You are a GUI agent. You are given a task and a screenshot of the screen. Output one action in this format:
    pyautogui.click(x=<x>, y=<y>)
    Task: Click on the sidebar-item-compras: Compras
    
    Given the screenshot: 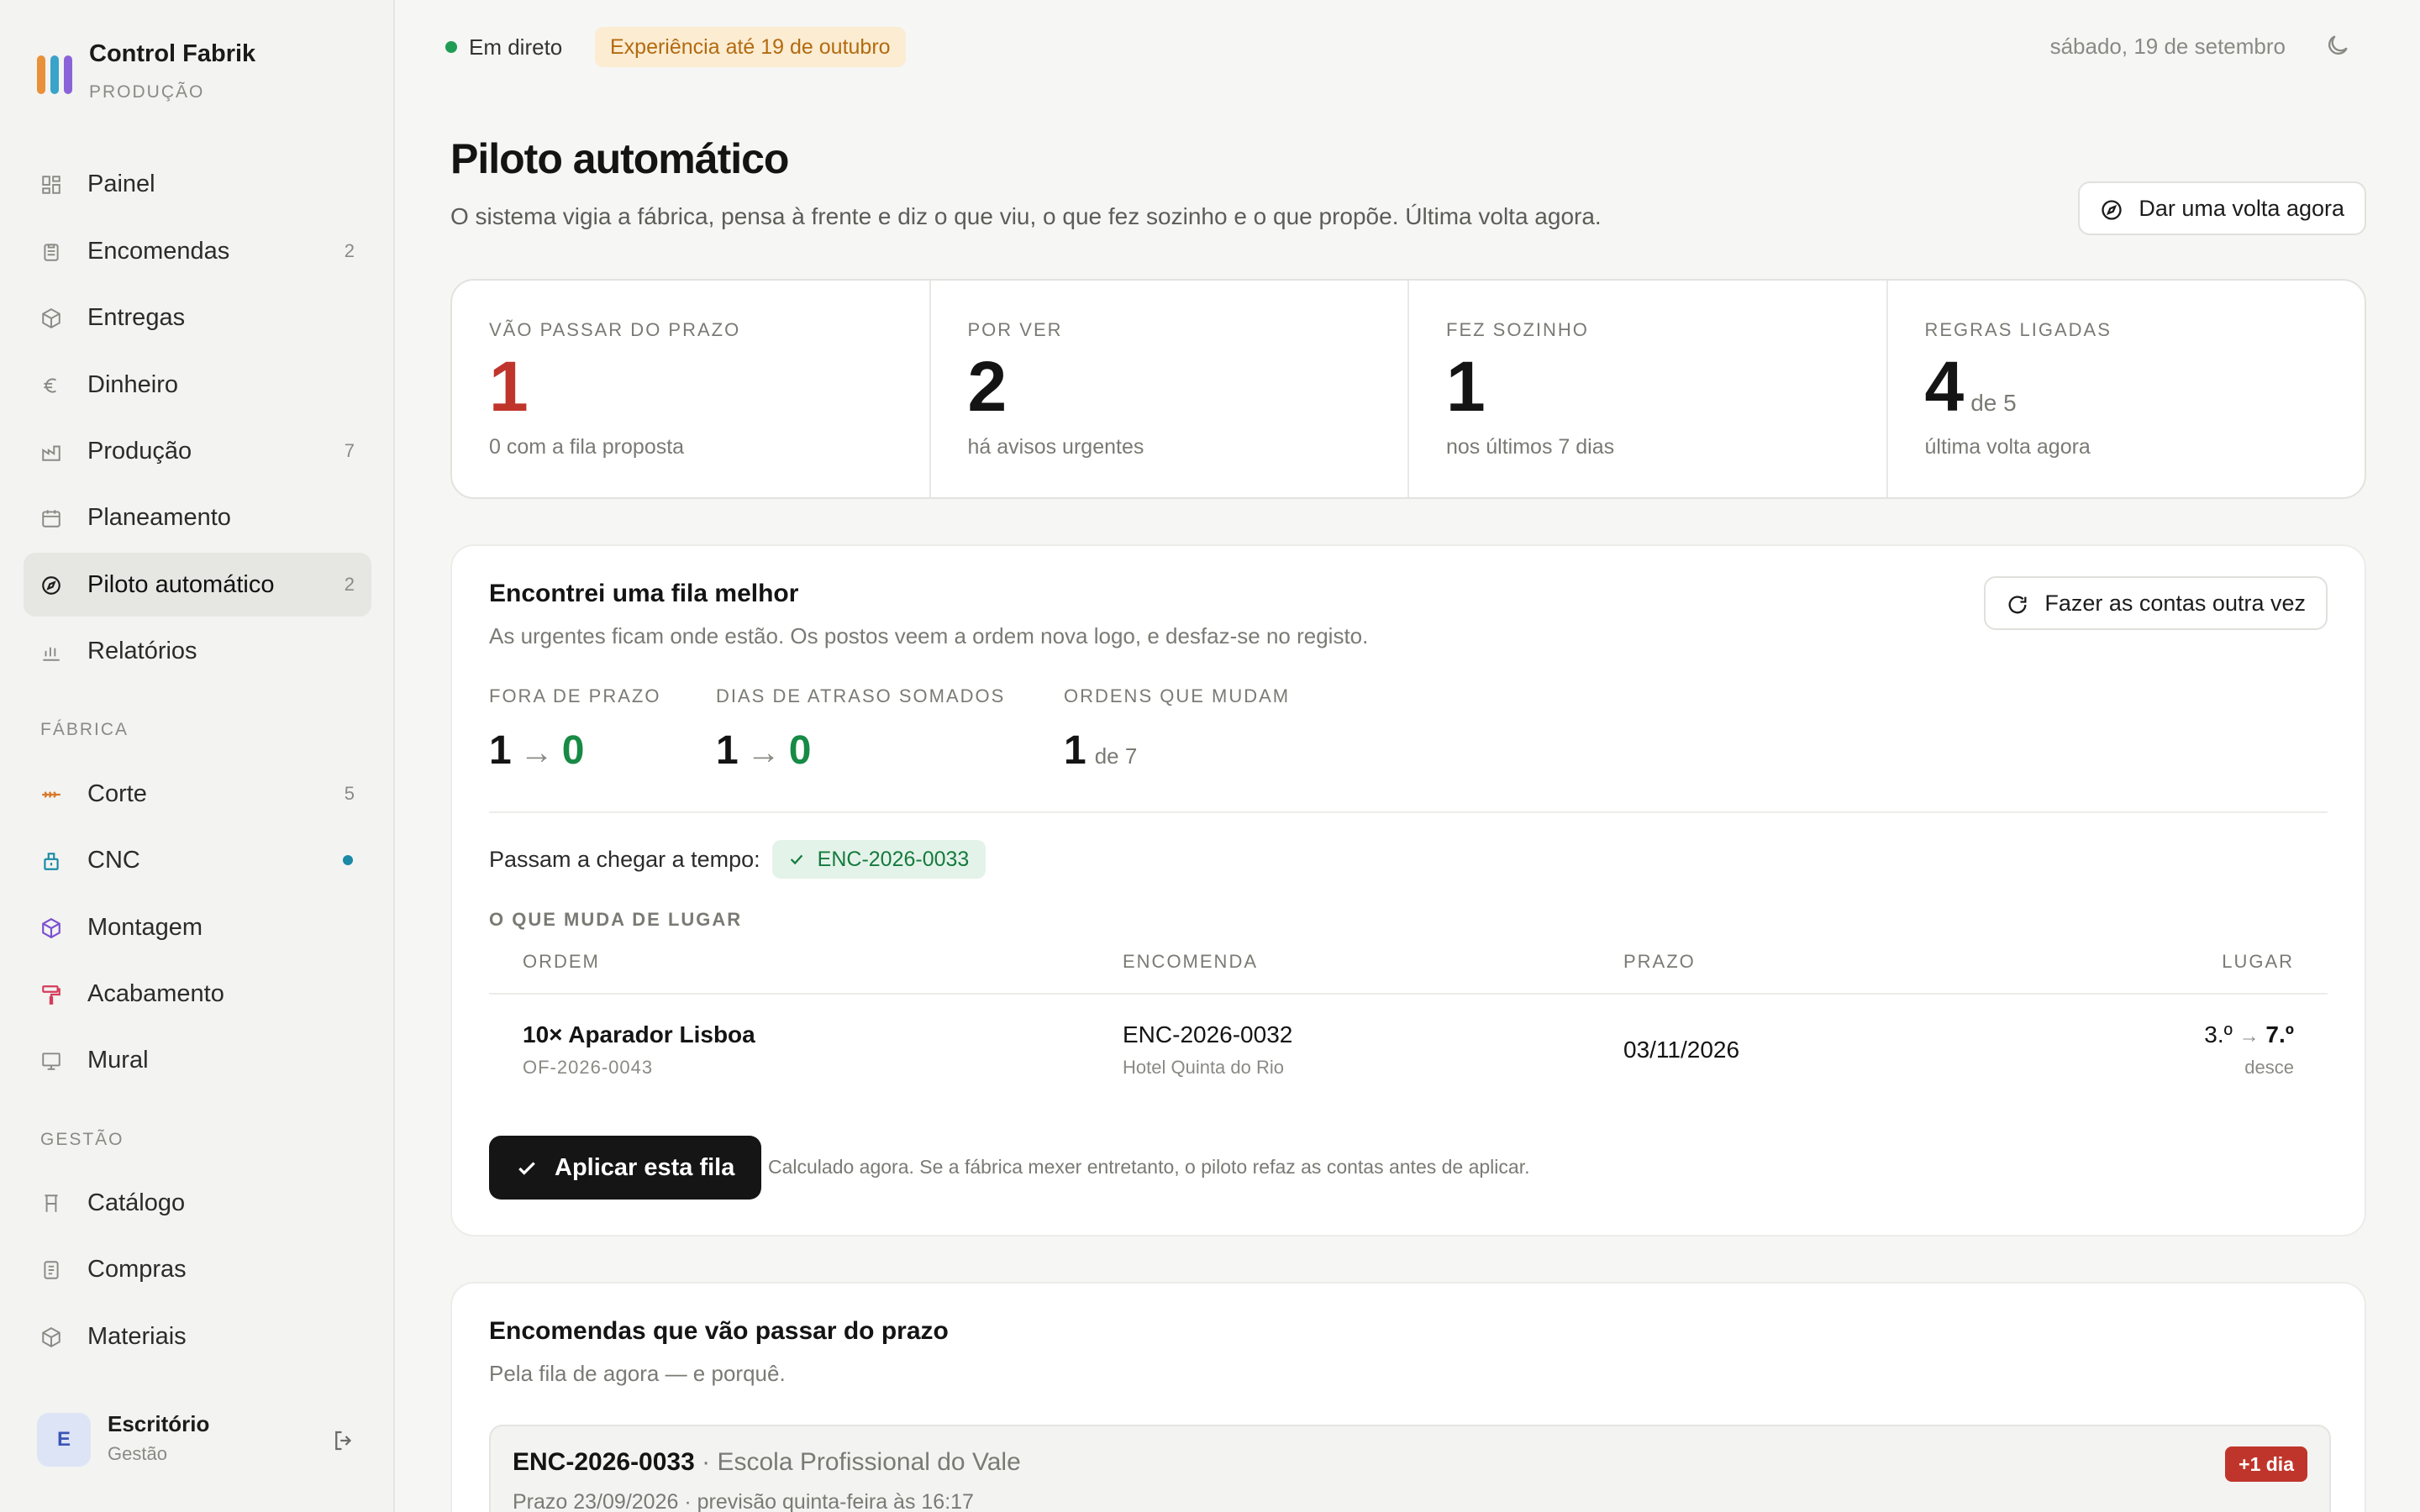 What is the action you would take?
    pyautogui.click(x=197, y=1269)
    